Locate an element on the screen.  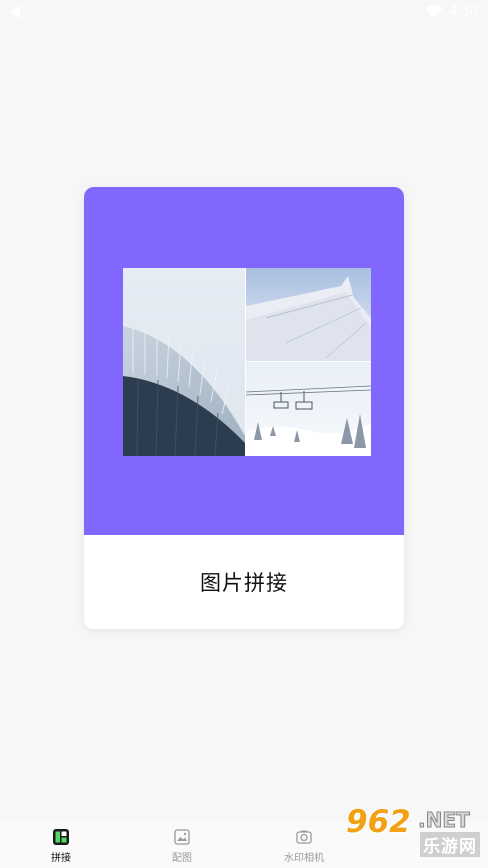
status-indicators: 4:50 is located at coordinates (451, 11).